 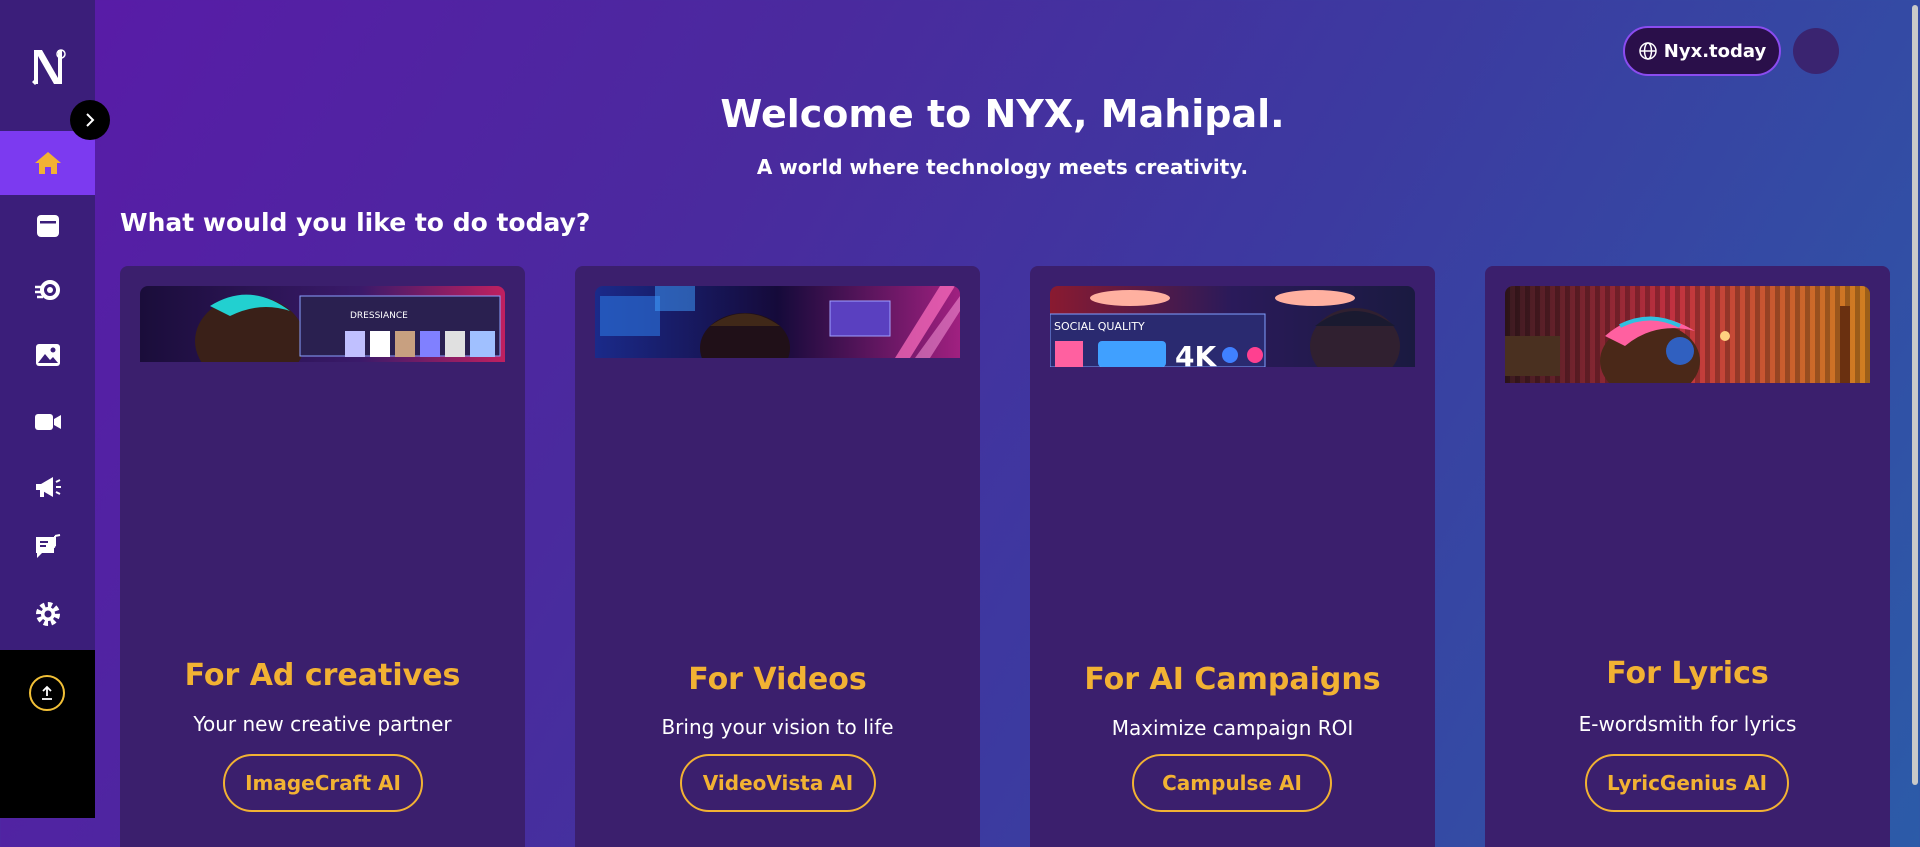 I want to click on sidebar, so click(x=55, y=409).